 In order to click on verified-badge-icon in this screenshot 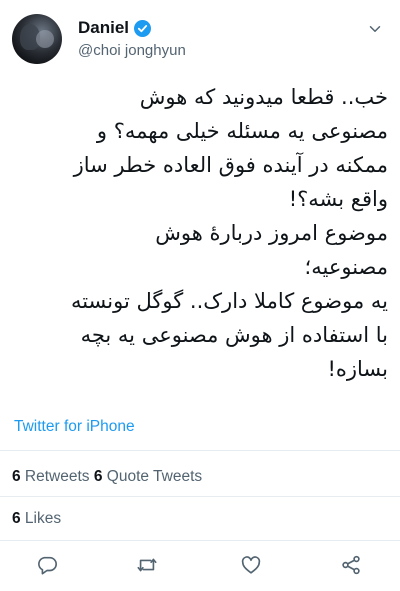, I will do `click(143, 28)`.